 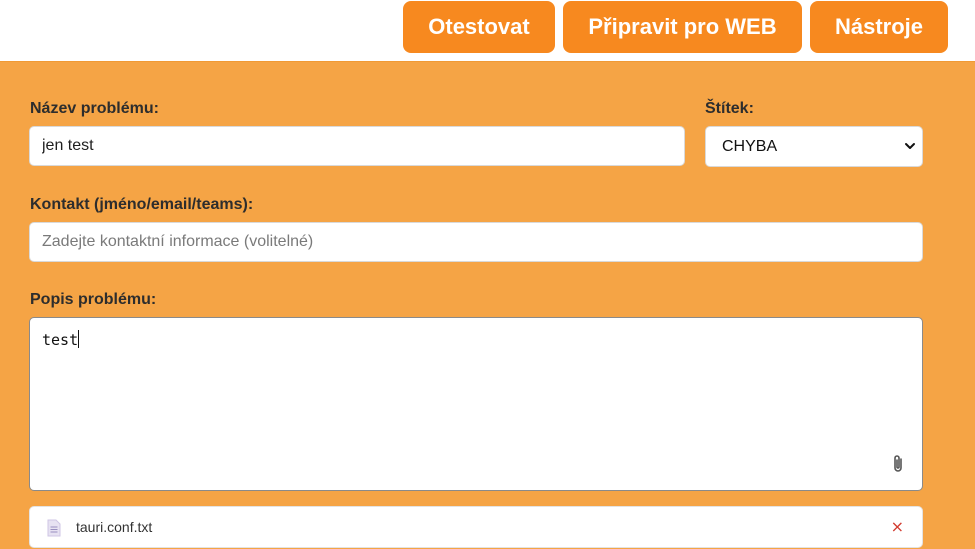 I want to click on prepare-web-button: Připravit pro WEB, so click(x=682, y=27).